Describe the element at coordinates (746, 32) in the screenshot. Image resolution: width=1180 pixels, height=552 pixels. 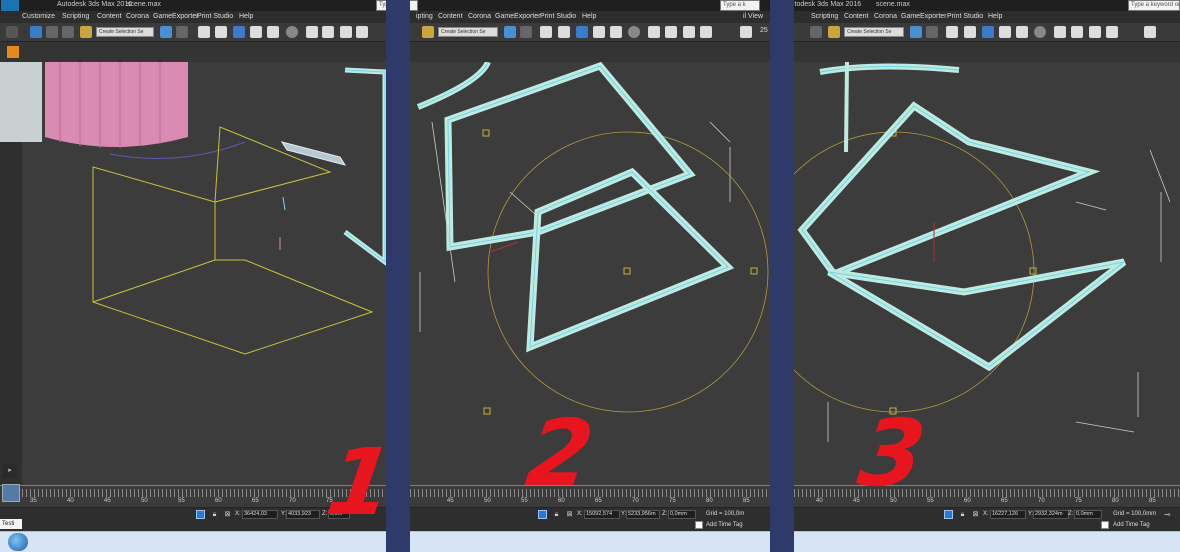
I see `camera-icon` at that location.